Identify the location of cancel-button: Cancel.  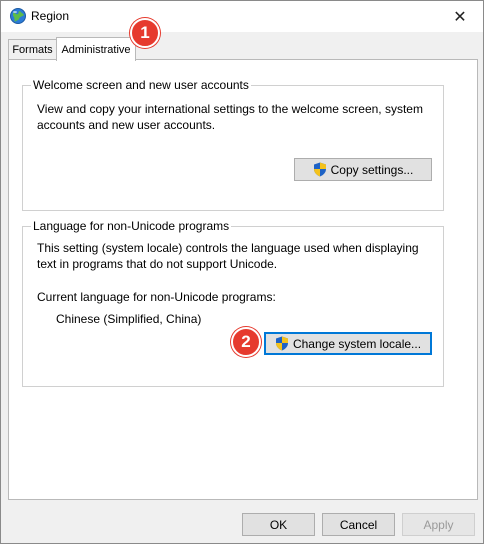
(358, 524).